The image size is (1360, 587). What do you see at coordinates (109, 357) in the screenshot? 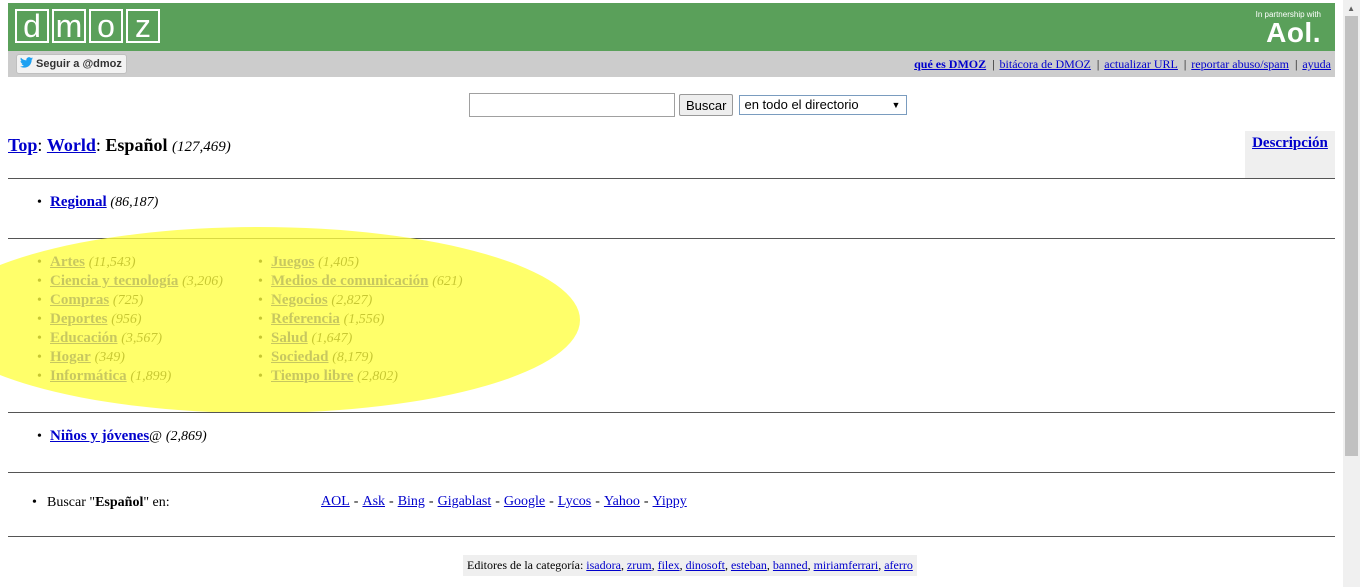
I see `category-count: (349)` at bounding box center [109, 357].